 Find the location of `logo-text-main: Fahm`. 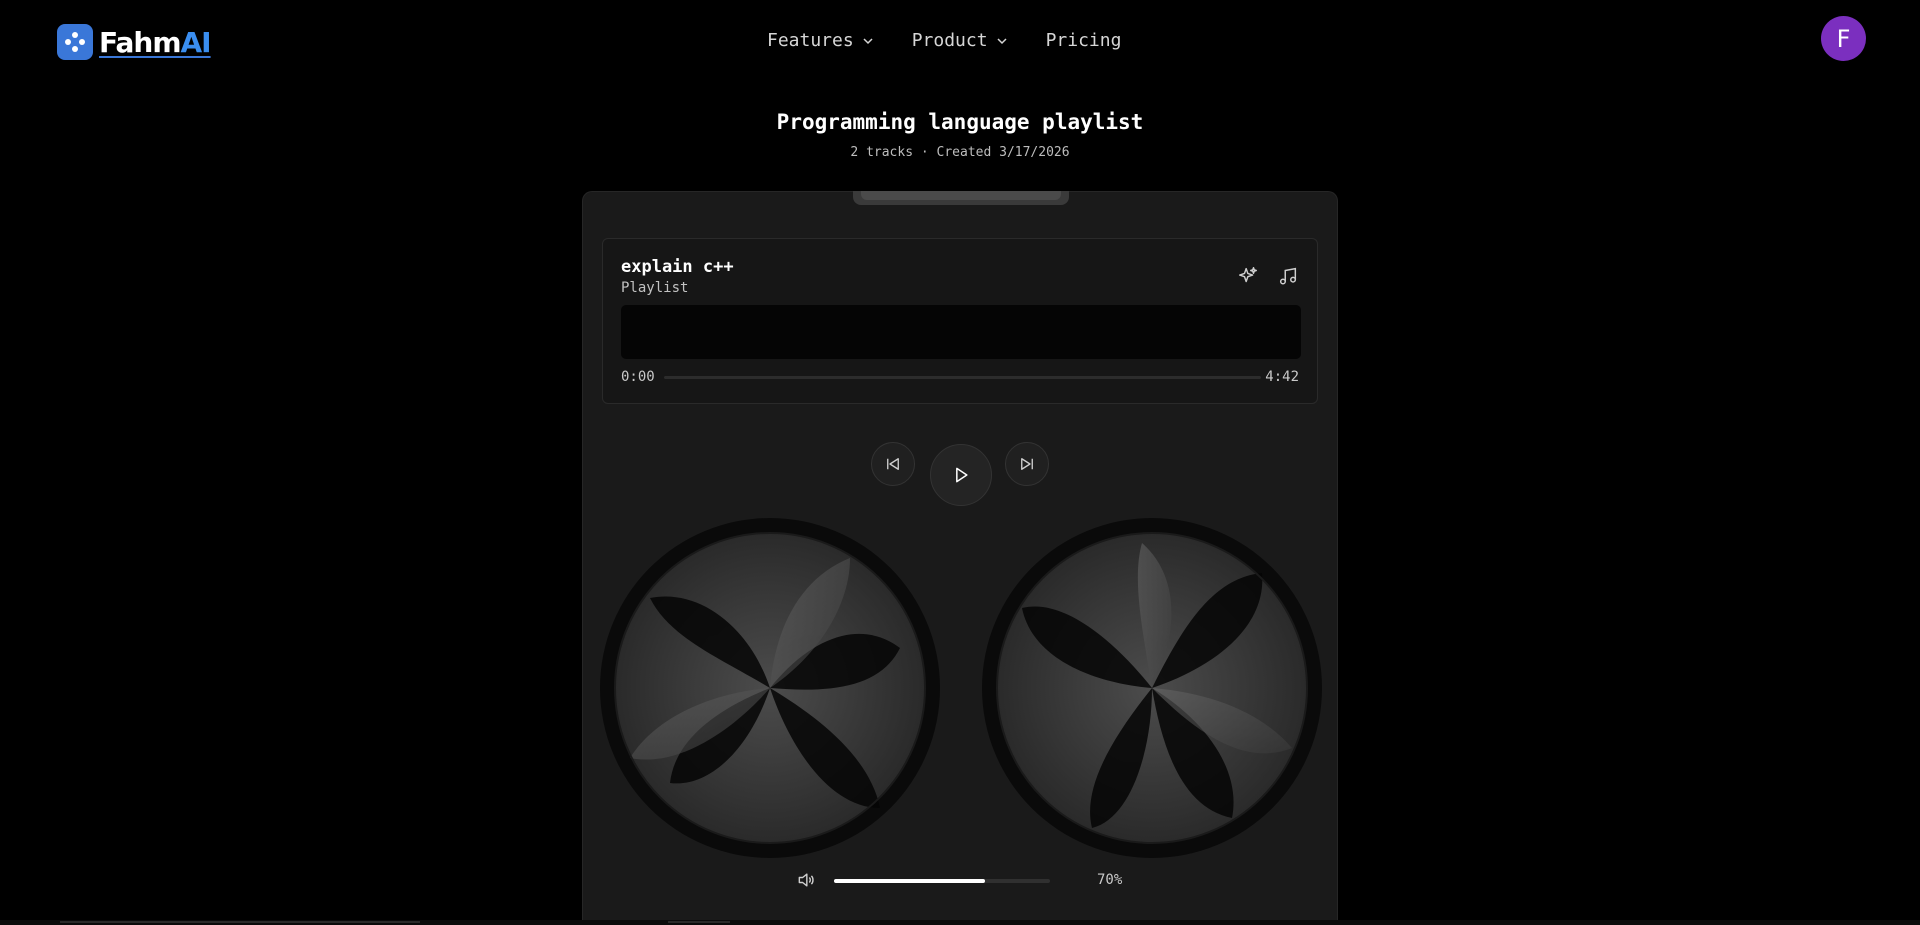

logo-text-main: Fahm is located at coordinates (140, 42).